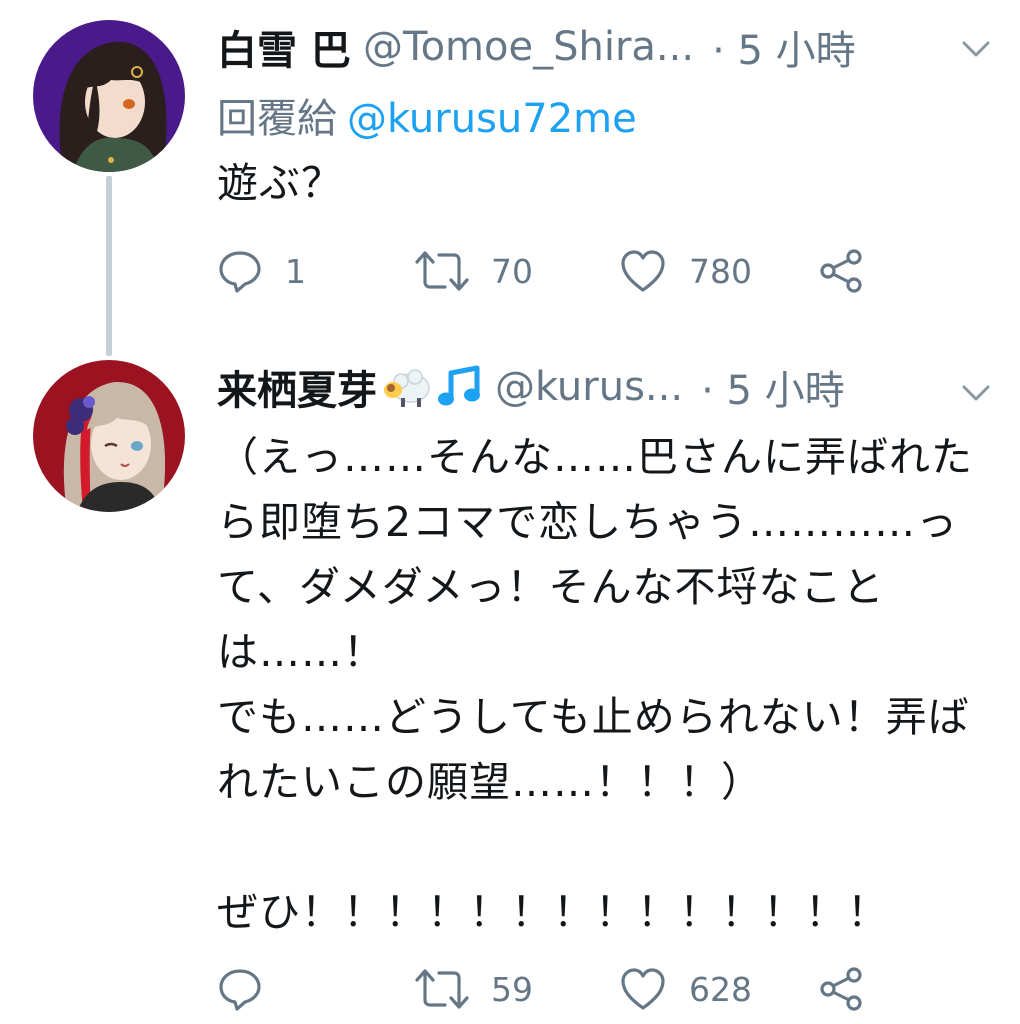 The width and height of the screenshot is (1020, 1024). What do you see at coordinates (492, 119) in the screenshot?
I see `reply-mention-link: @kurusu72me` at bounding box center [492, 119].